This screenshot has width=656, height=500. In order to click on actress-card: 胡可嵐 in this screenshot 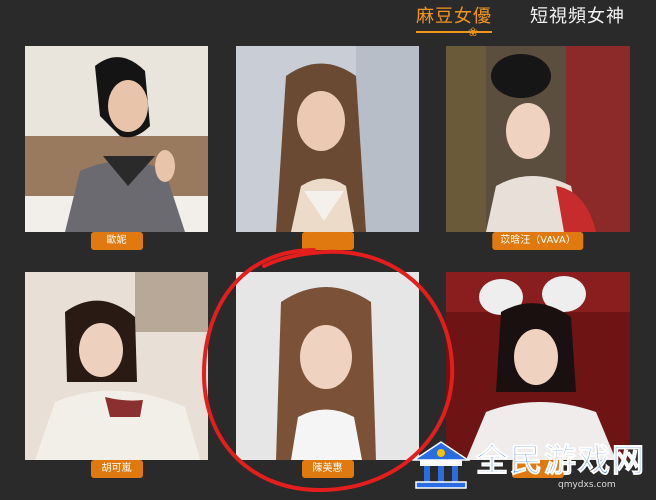, I will do `click(116, 375)`.